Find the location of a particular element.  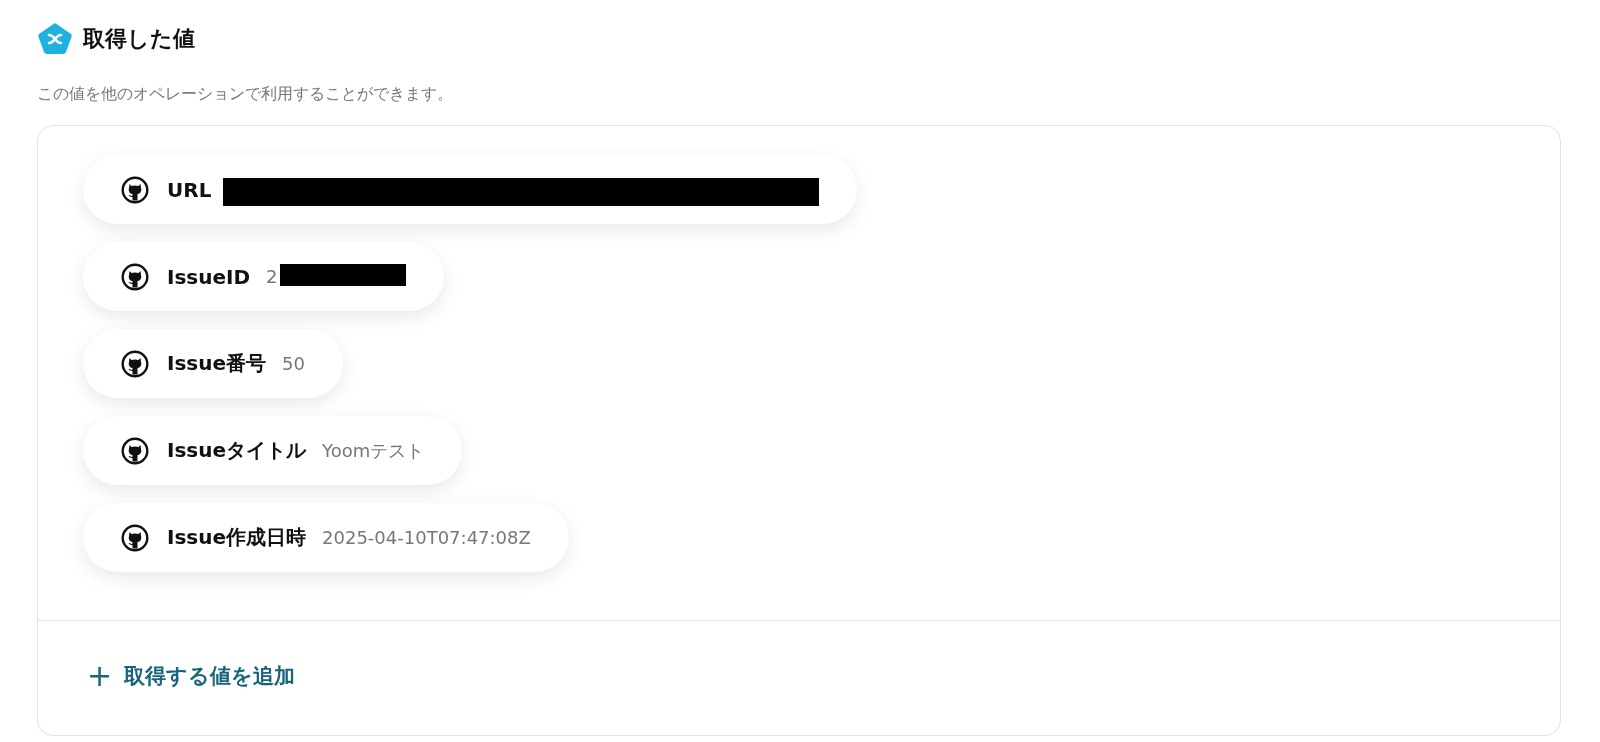

value-chip: URL is located at coordinates (470, 189).